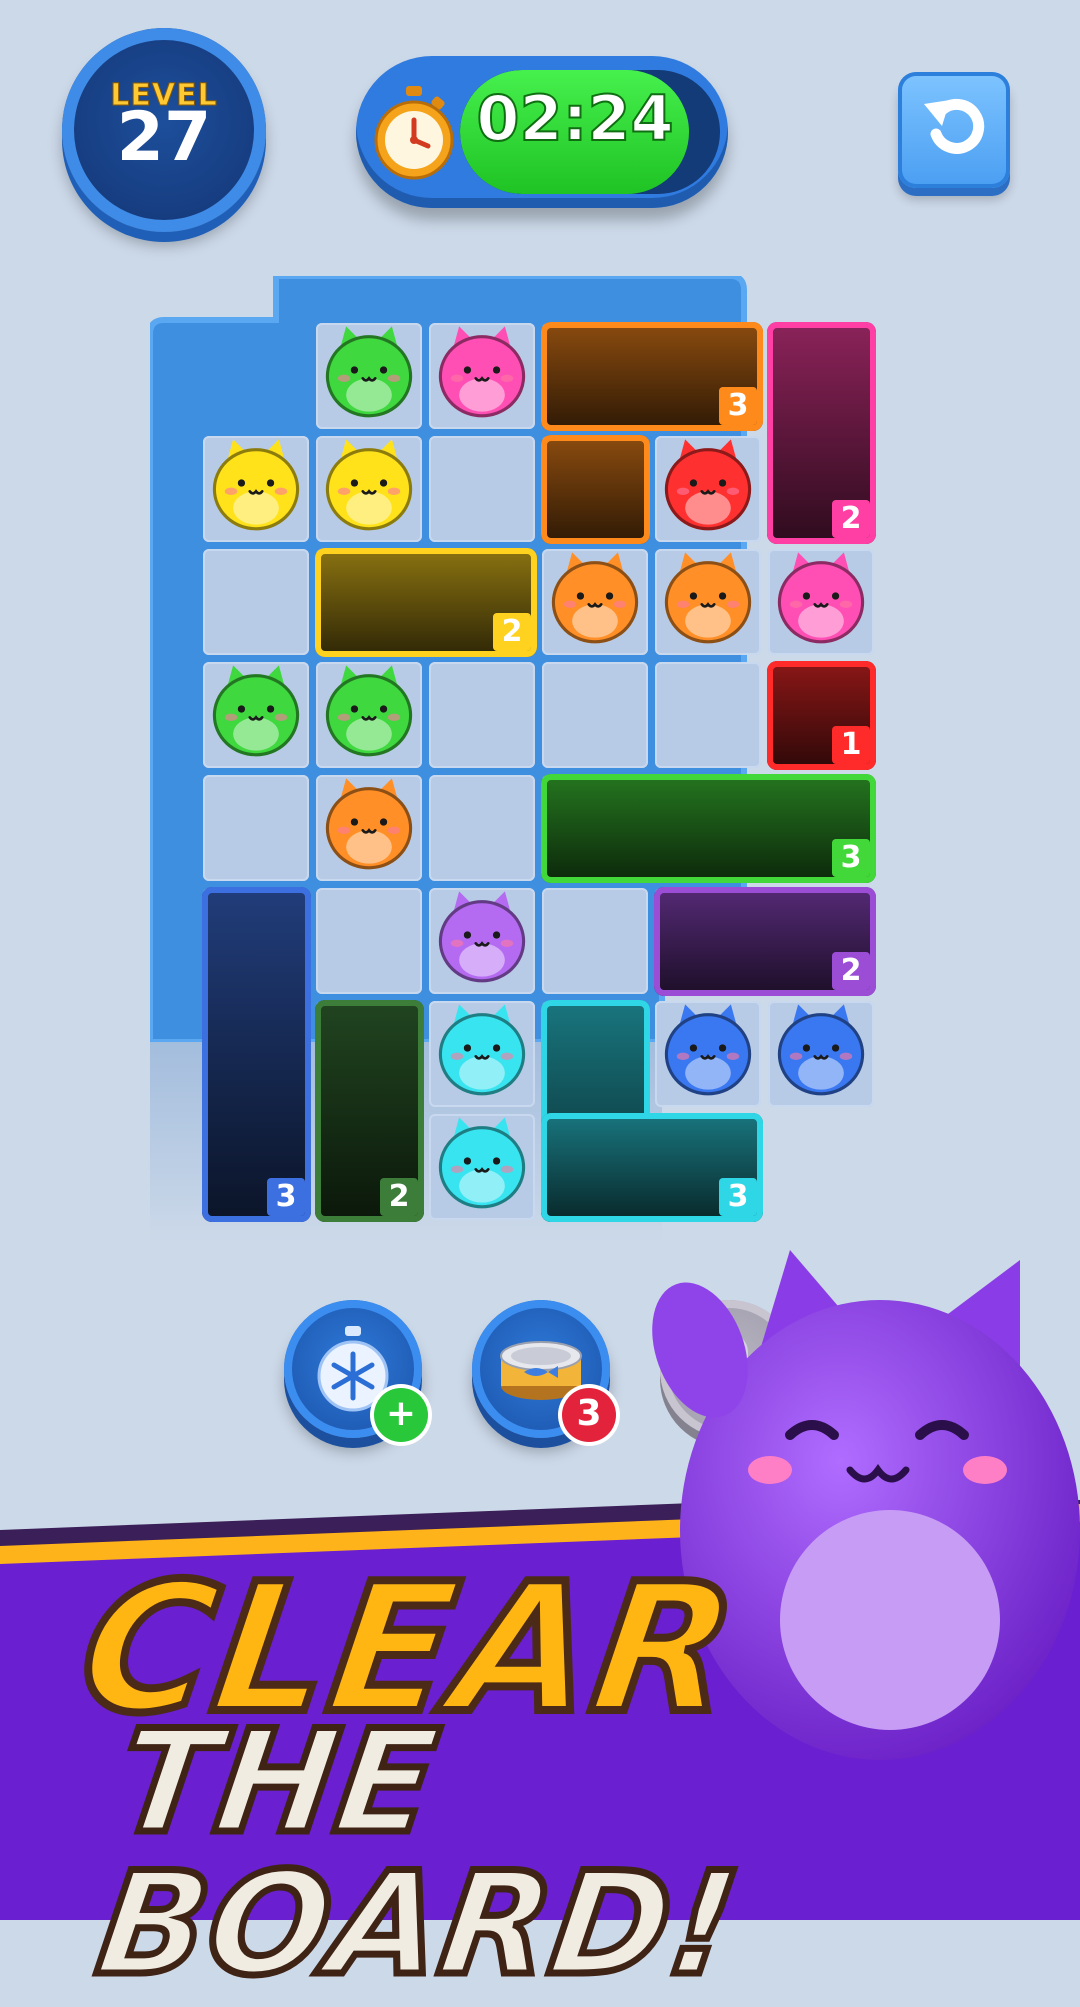  What do you see at coordinates (851, 519) in the screenshot?
I see `pink-box-count: 2` at bounding box center [851, 519].